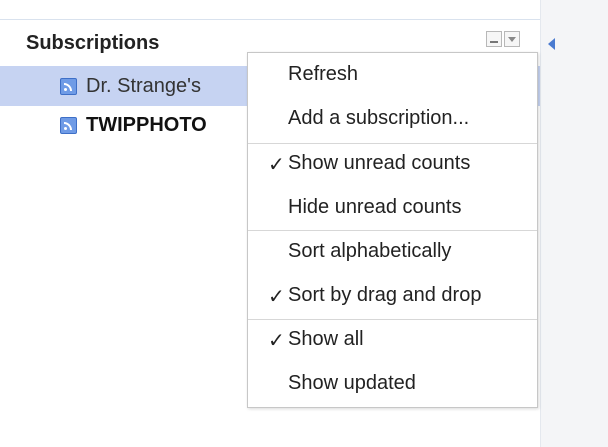 This screenshot has width=608, height=447. Describe the element at coordinates (323, 74) in the screenshot. I see `menu-item-label: Refresh` at that location.